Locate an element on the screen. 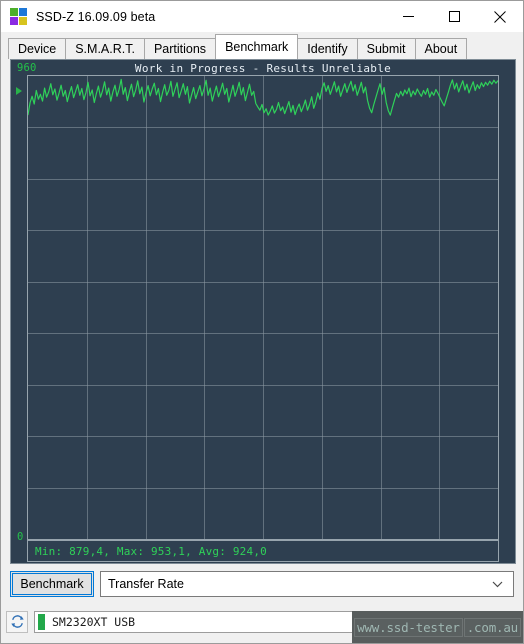  benchmark-controls: Benchmark Transfer Rate is located at coordinates (262, 582).